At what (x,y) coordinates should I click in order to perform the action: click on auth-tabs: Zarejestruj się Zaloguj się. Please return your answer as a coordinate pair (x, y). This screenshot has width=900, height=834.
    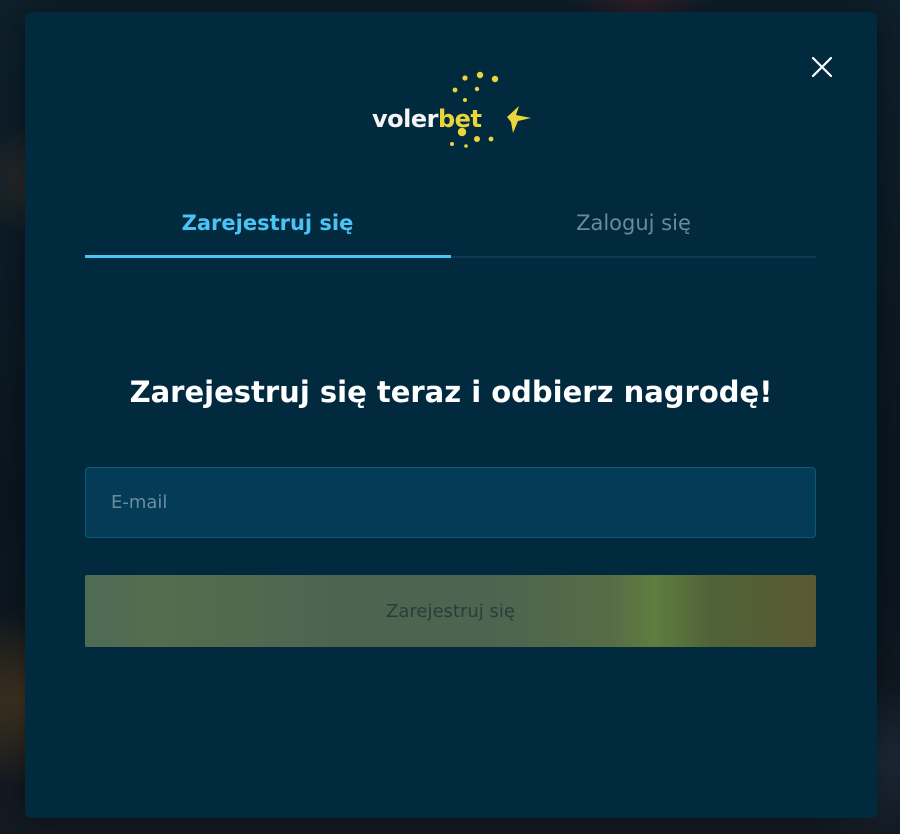
    Looking at the image, I should click on (450, 224).